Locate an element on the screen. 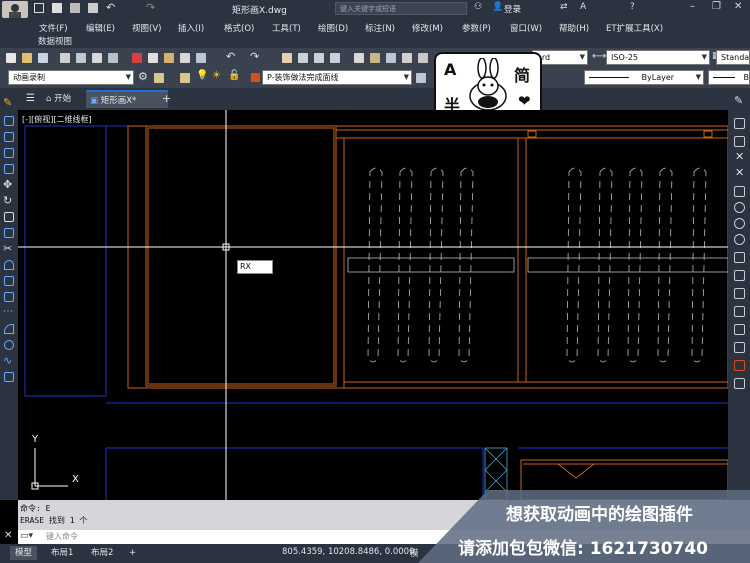 This screenshot has height=563, width=750. app-logo is located at coordinates (15, 9).